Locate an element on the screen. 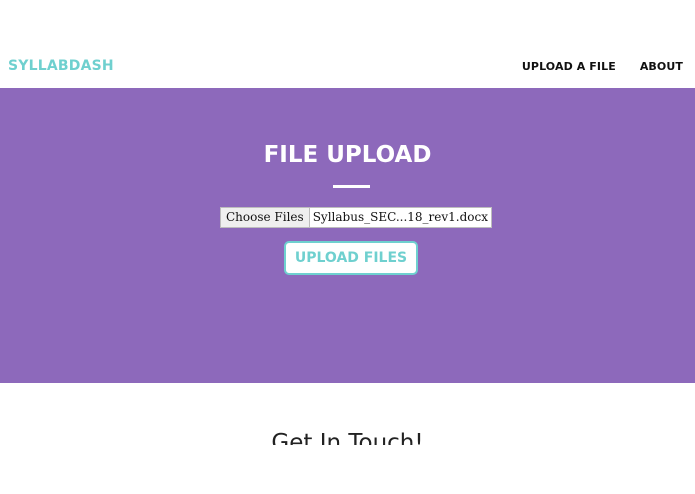 Image resolution: width=695 pixels, height=494 pixels. nav-link-about: ABOUT is located at coordinates (661, 66).